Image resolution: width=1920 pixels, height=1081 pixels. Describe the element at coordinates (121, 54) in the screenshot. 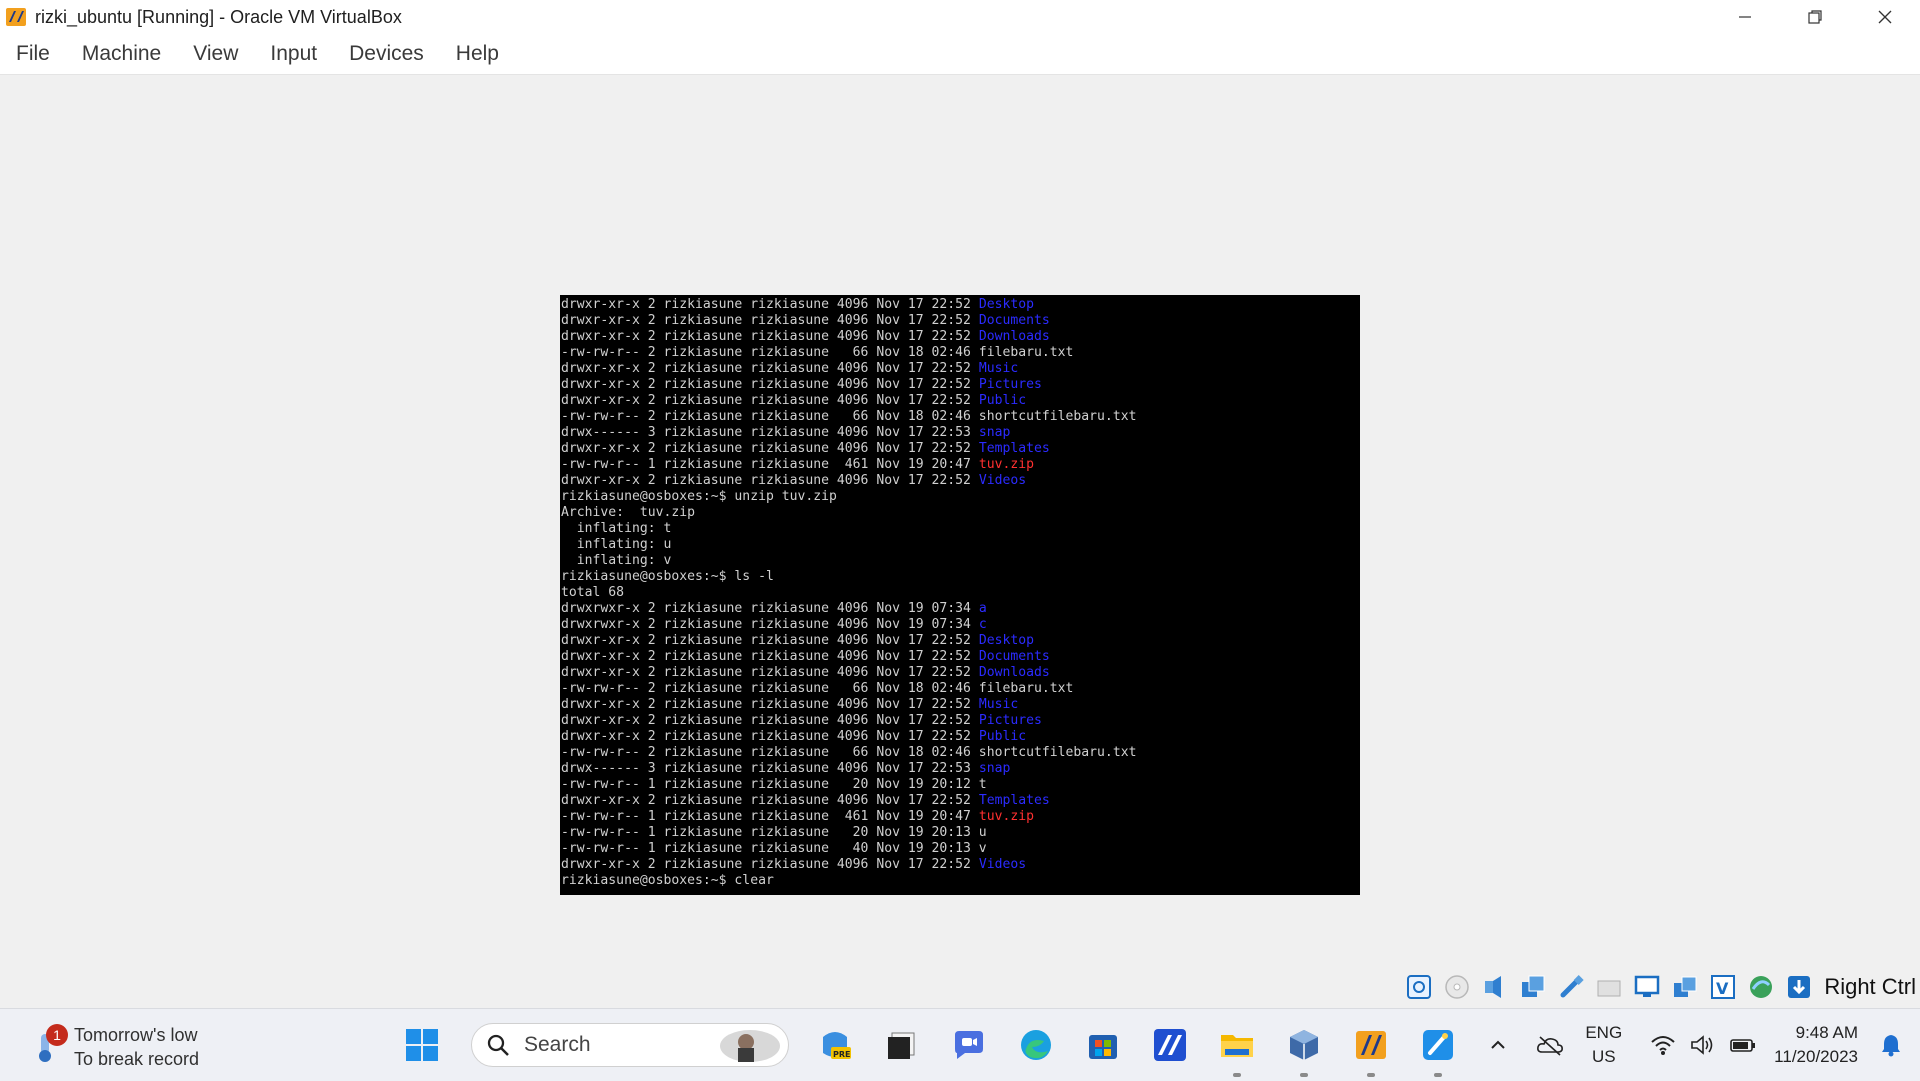

I see `menu-machine: Machine` at that location.